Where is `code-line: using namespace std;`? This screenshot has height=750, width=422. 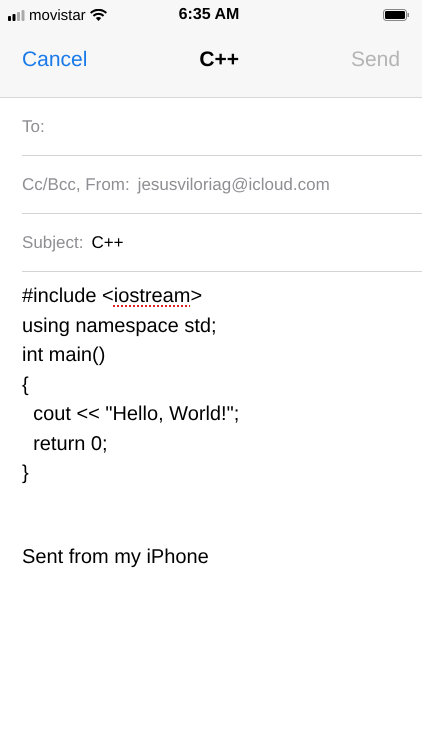
code-line: using namespace std; is located at coordinates (120, 326).